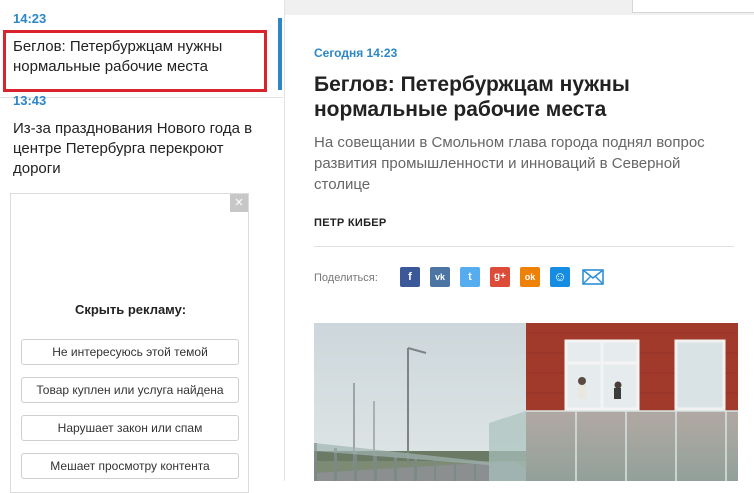 This screenshot has height=493, width=754. Describe the element at coordinates (130, 309) in the screenshot. I see `ad-hide-heading: Скрыть рекламу:` at that location.